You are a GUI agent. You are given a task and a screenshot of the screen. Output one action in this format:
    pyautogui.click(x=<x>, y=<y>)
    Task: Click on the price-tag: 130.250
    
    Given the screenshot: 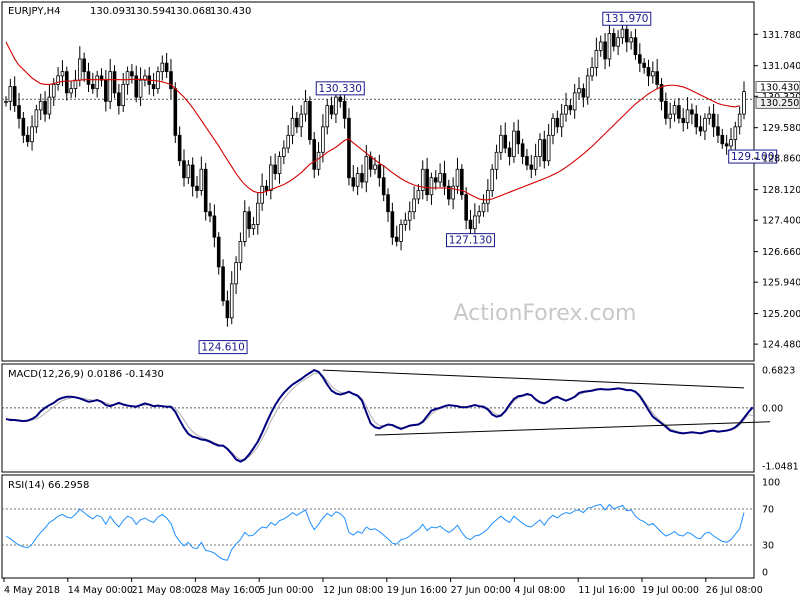 What is the action you would take?
    pyautogui.click(x=777, y=102)
    